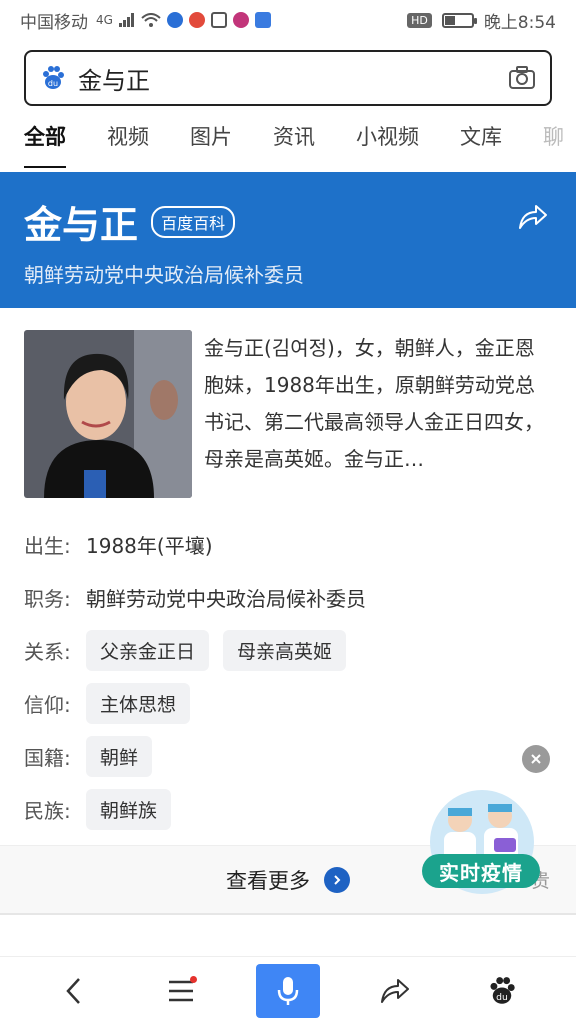 This screenshot has height=1024, width=576. I want to click on relation-chip-father: 父亲金正日, so click(148, 650).